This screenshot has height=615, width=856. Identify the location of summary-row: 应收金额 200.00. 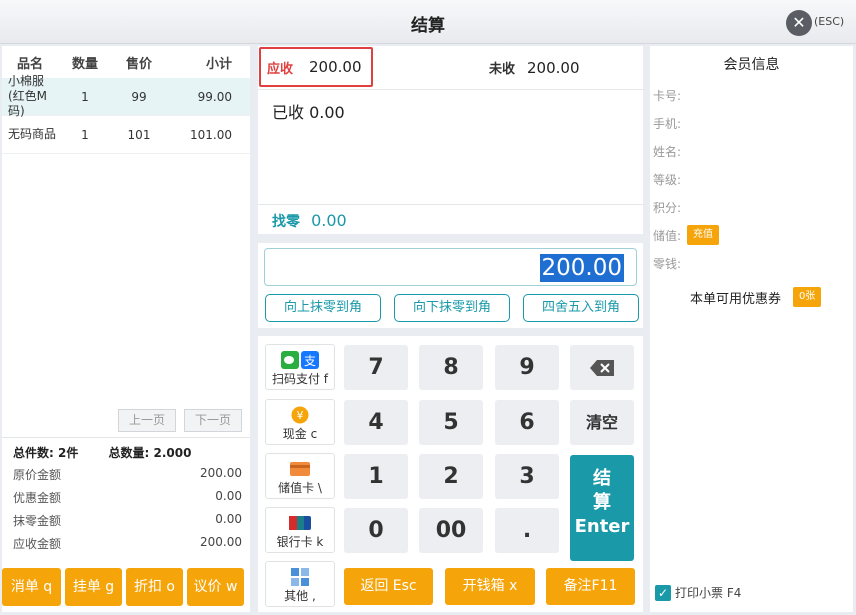
(127, 546).